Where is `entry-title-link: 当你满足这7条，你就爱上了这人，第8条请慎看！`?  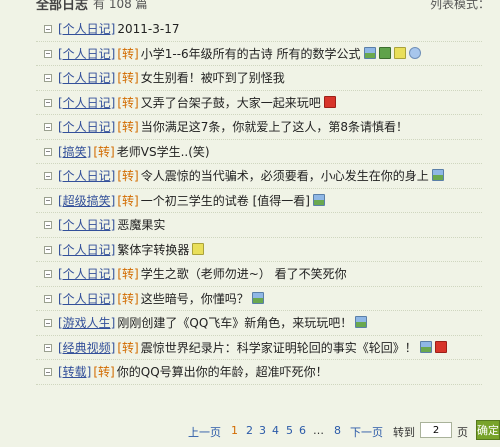 entry-title-link: 当你满足这7条，你就爱上了这人，第8条请慎看！ is located at coordinates (274, 127).